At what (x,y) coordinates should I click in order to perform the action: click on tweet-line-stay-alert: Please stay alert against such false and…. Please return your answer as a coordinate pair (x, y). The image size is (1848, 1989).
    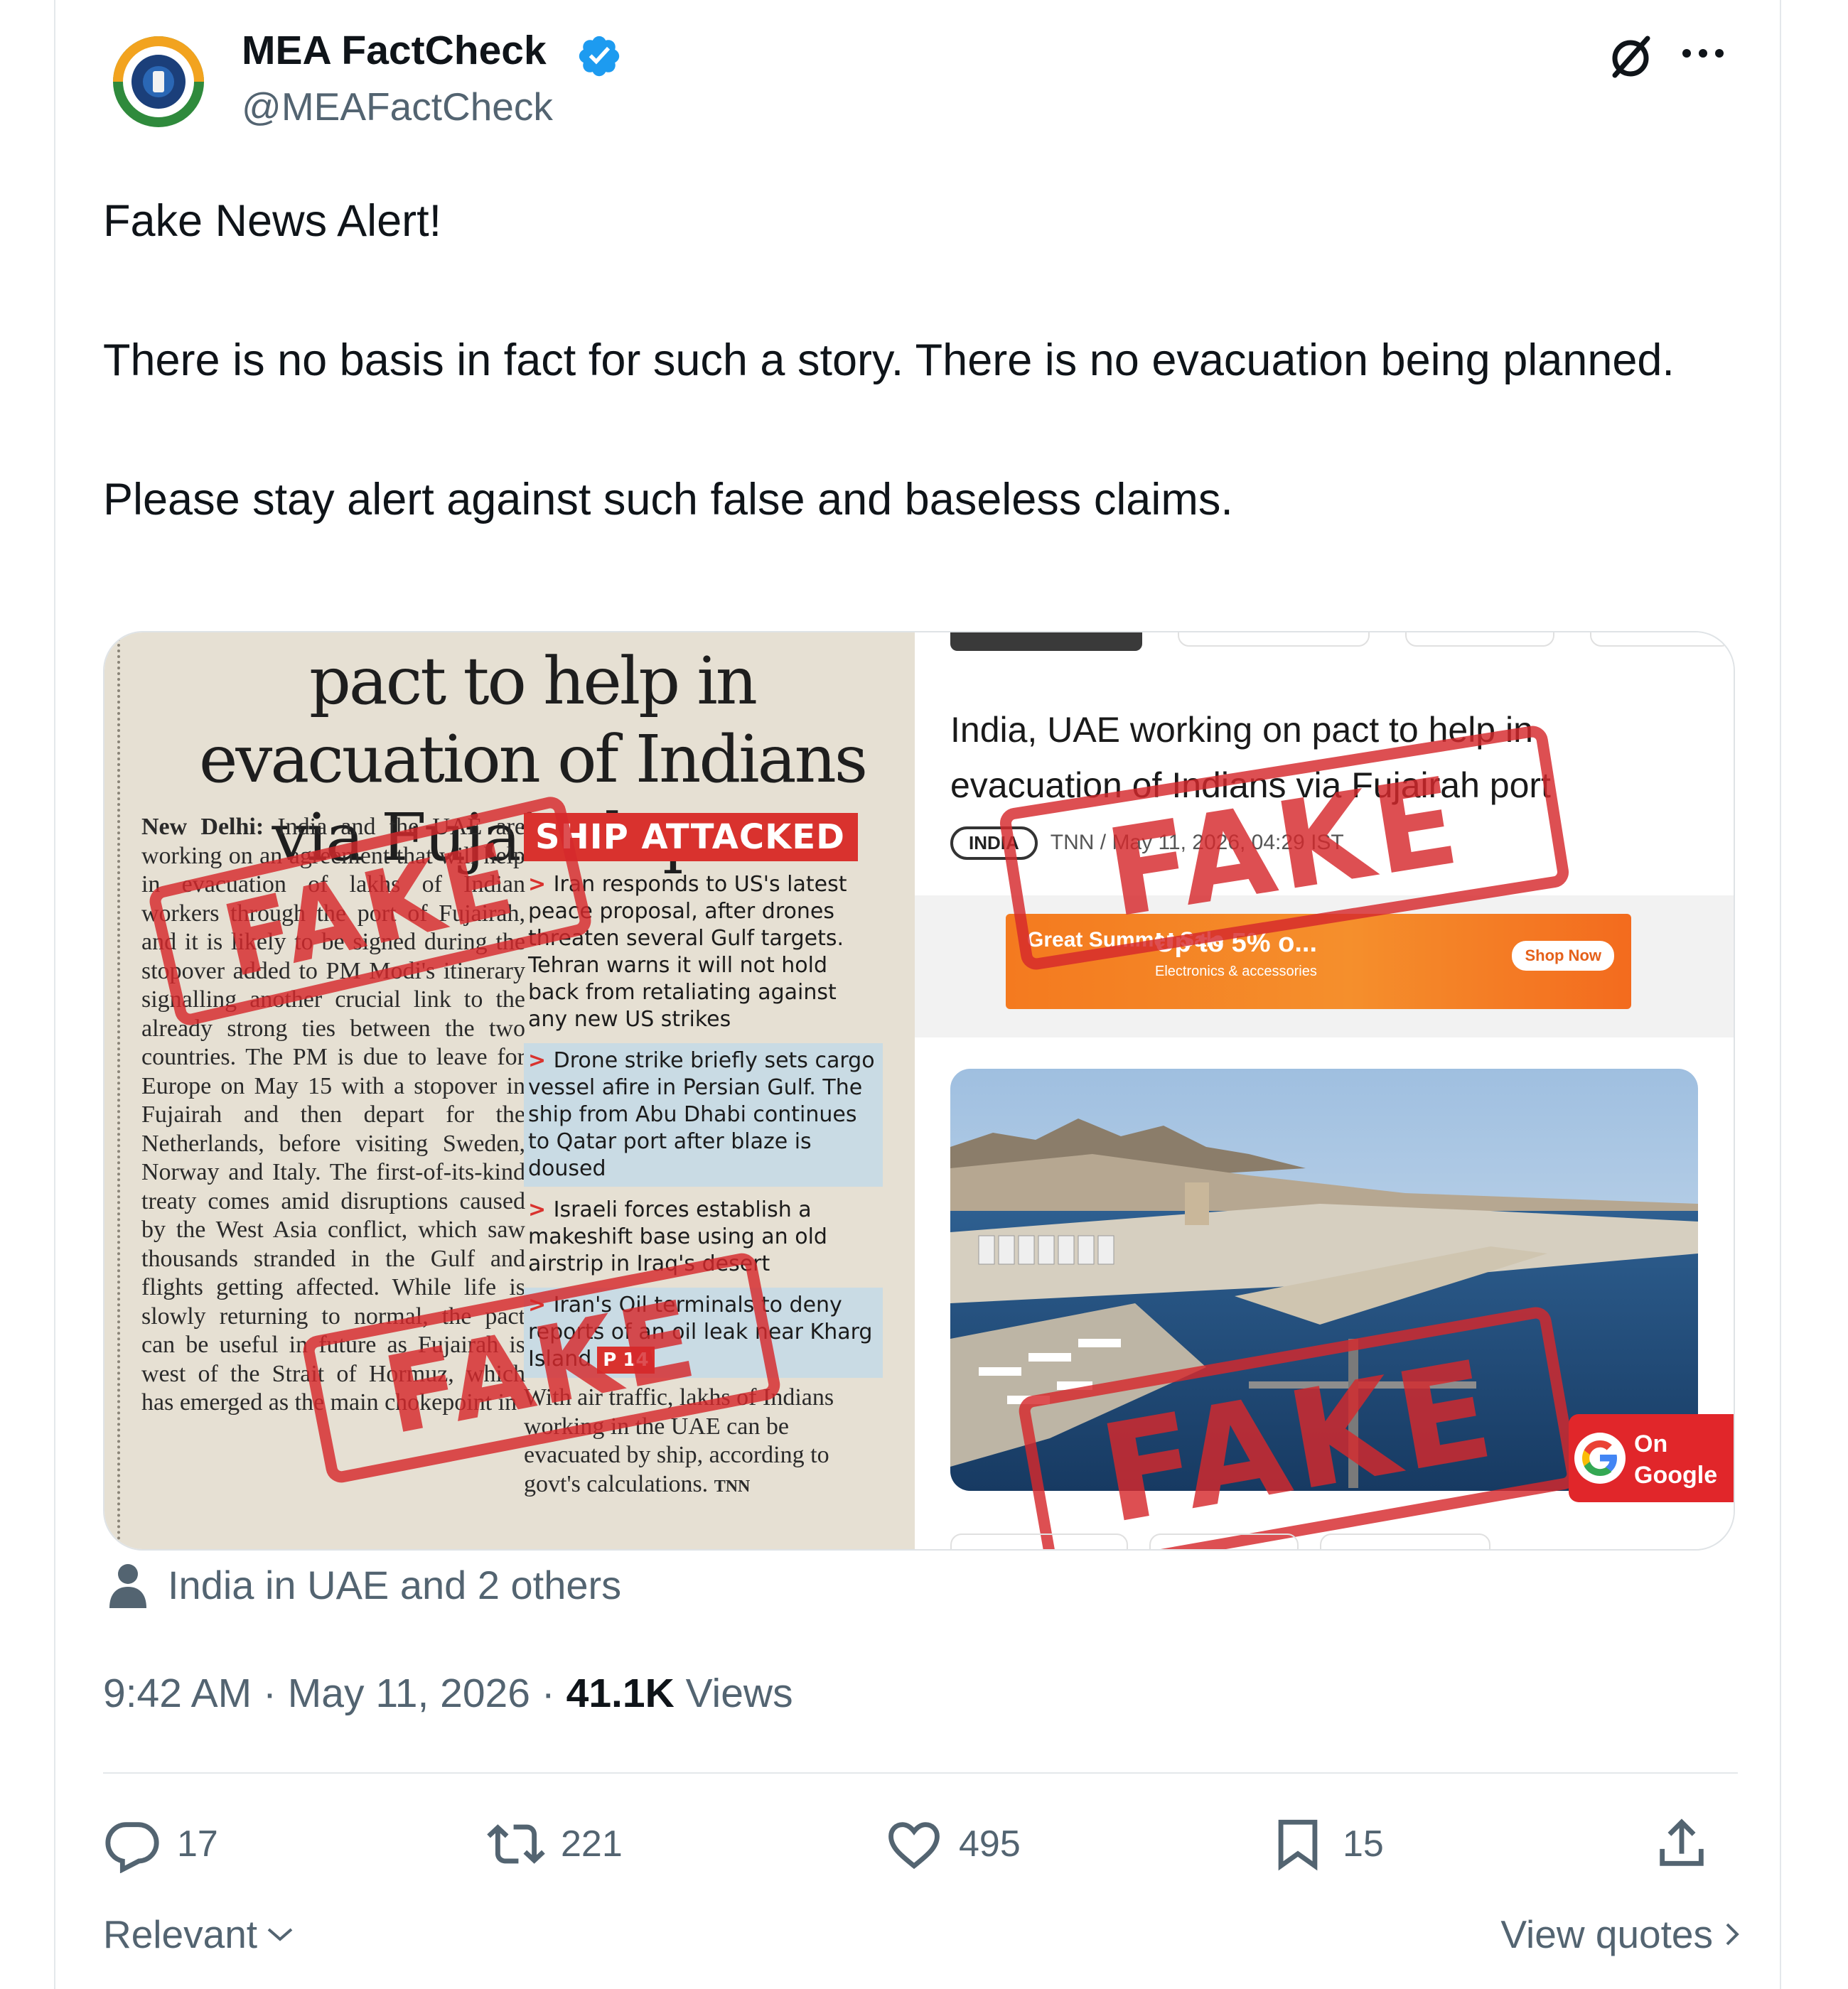
    Looking at the image, I should click on (668, 500).